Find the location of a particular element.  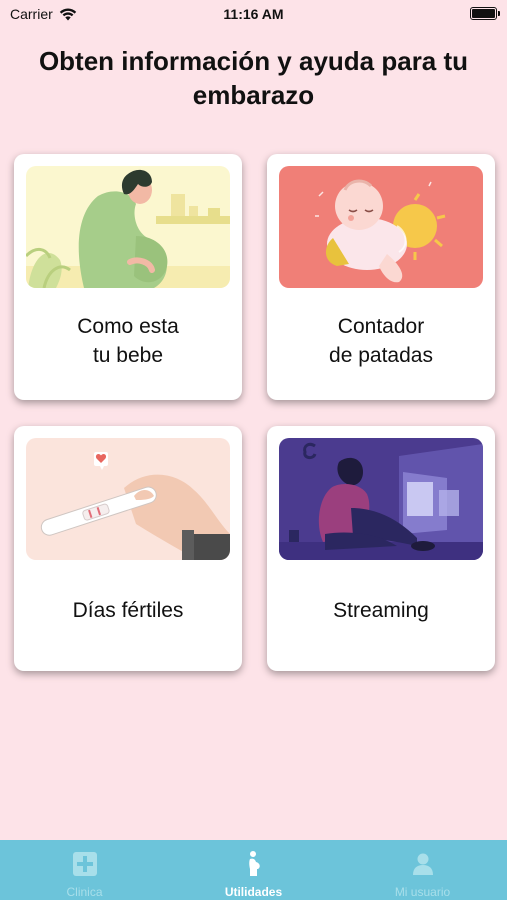

status-bar: Carrier 11:16 AM is located at coordinates (253, 15).